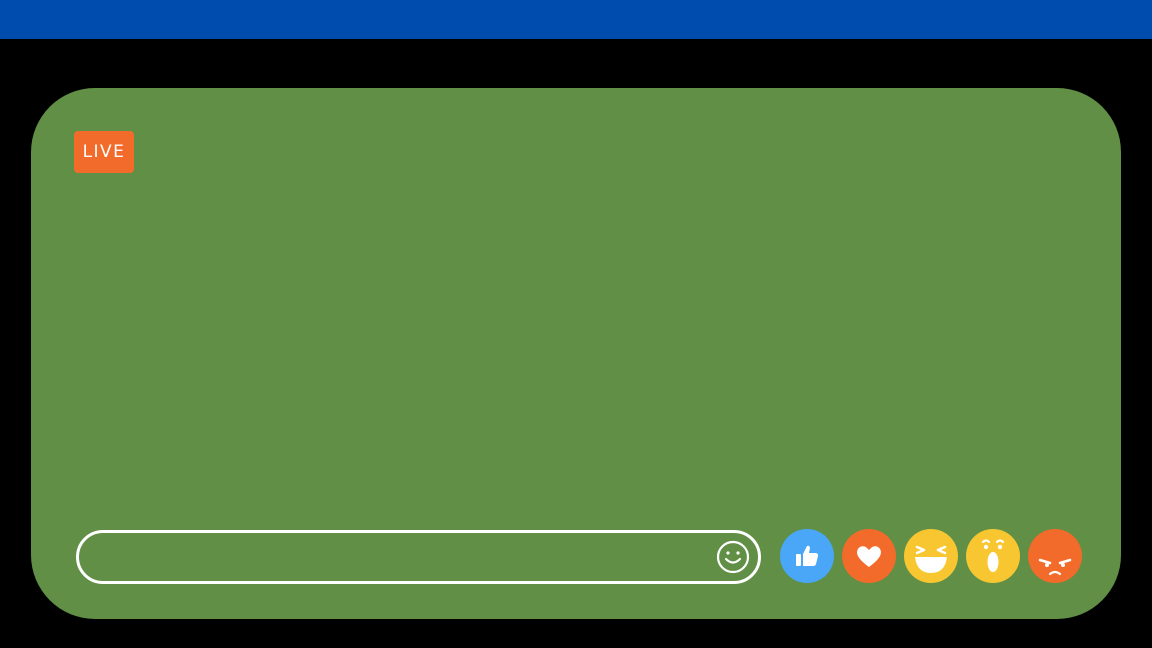 The width and height of the screenshot is (1152, 648). I want to click on thumbs-up-icon, so click(807, 555).